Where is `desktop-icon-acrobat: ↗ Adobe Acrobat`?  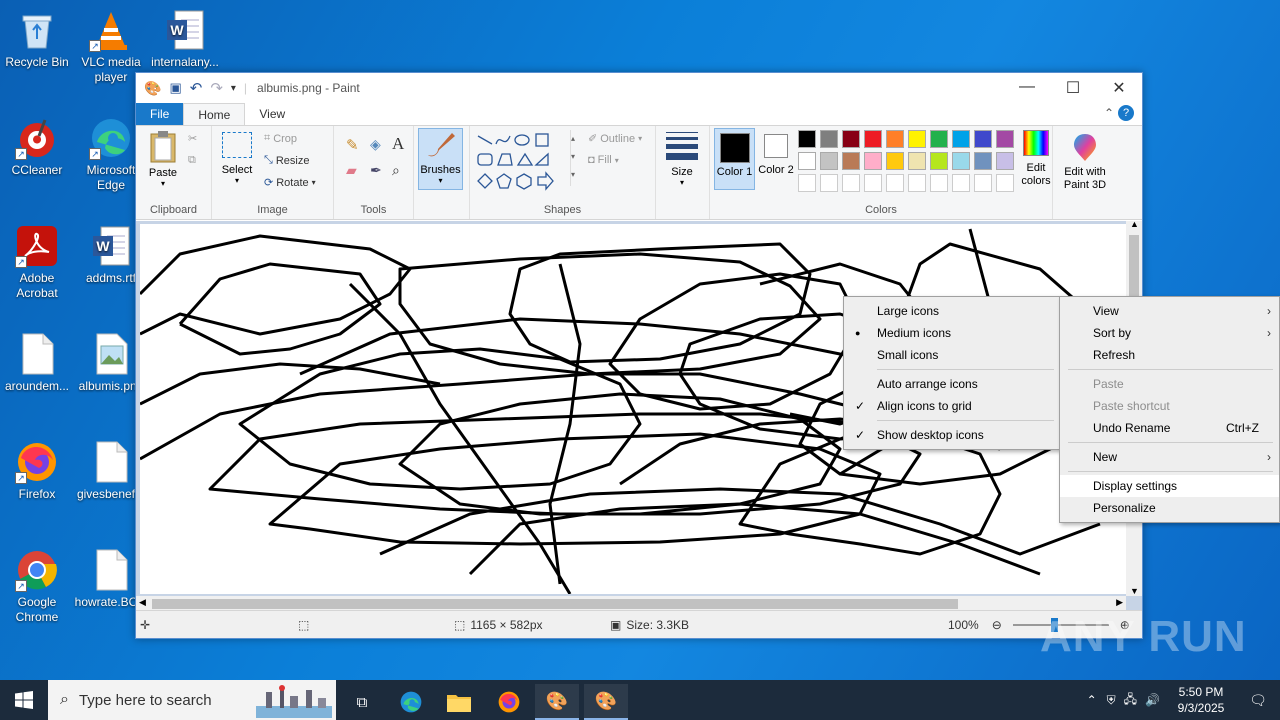
desktop-icon-acrobat: ↗ Adobe Acrobat is located at coordinates (37, 262).